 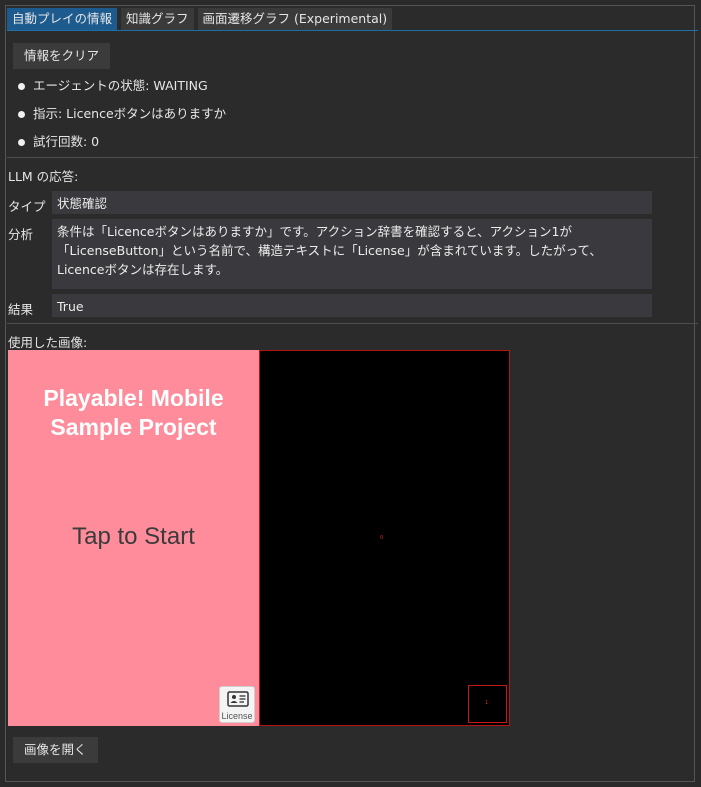 What do you see at coordinates (48, 342) in the screenshot?
I see `used-images-heading: 使用した画像:` at bounding box center [48, 342].